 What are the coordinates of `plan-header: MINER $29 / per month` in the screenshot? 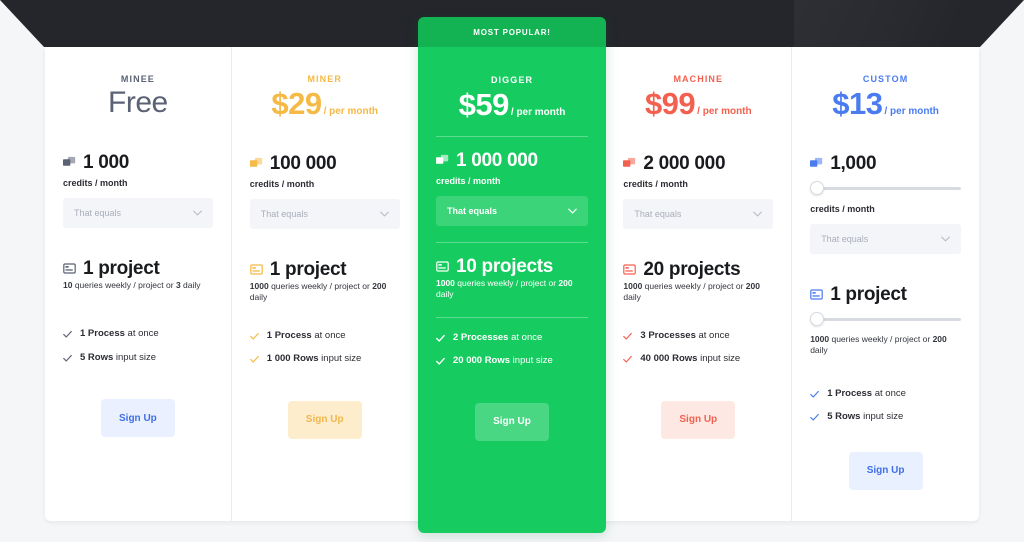 It's located at (325, 96).